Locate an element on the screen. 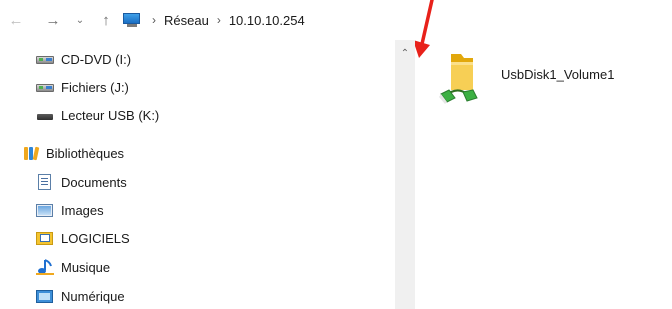  sidebar-item-musique: Musique is located at coordinates (73, 267).